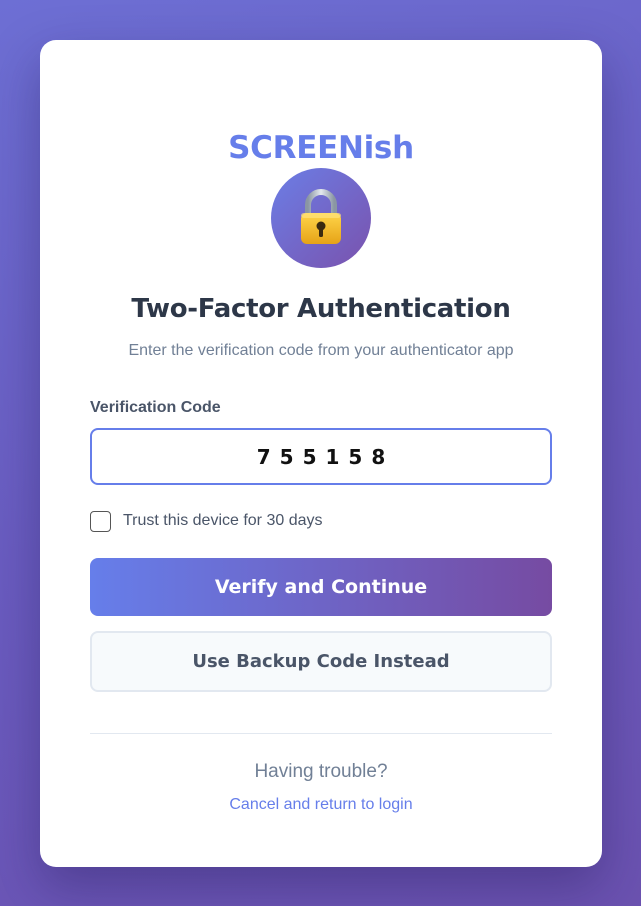  What do you see at coordinates (321, 309) in the screenshot?
I see `page-title: Two-Factor Authentication` at bounding box center [321, 309].